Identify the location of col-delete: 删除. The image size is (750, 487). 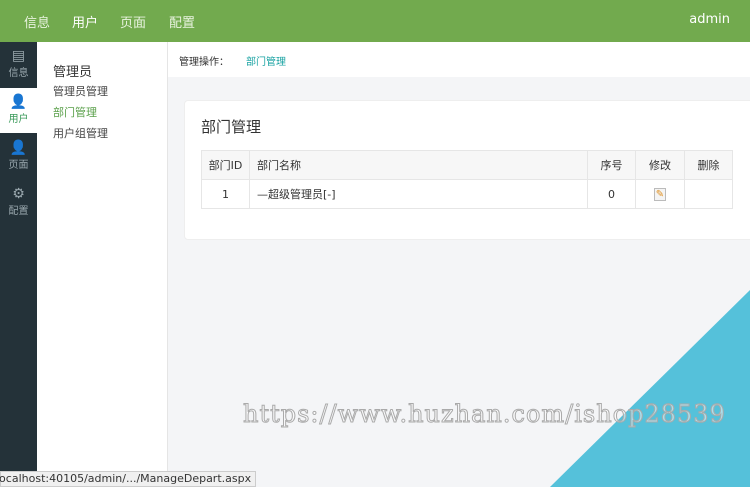
(708, 165).